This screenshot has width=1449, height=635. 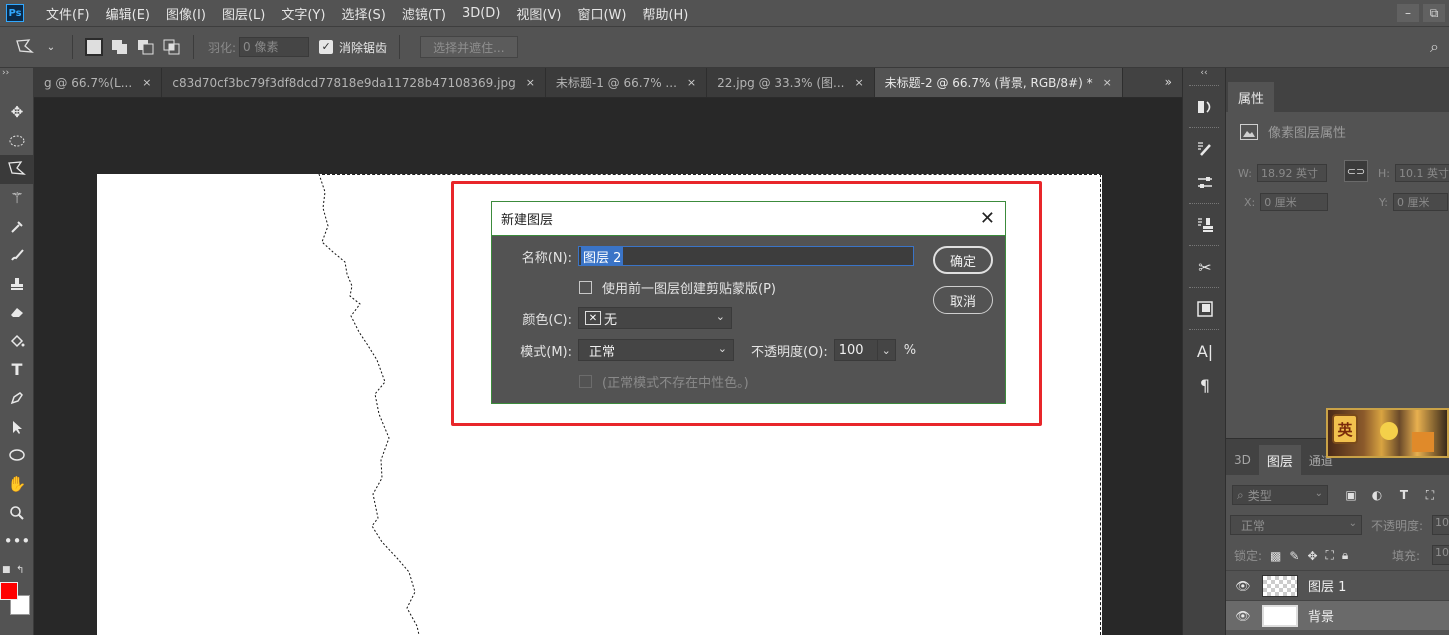 What do you see at coordinates (998, 82) in the screenshot?
I see `document-tab-active: 未标题-2 @ 66.7% (背景, RGB/8#) * ×` at bounding box center [998, 82].